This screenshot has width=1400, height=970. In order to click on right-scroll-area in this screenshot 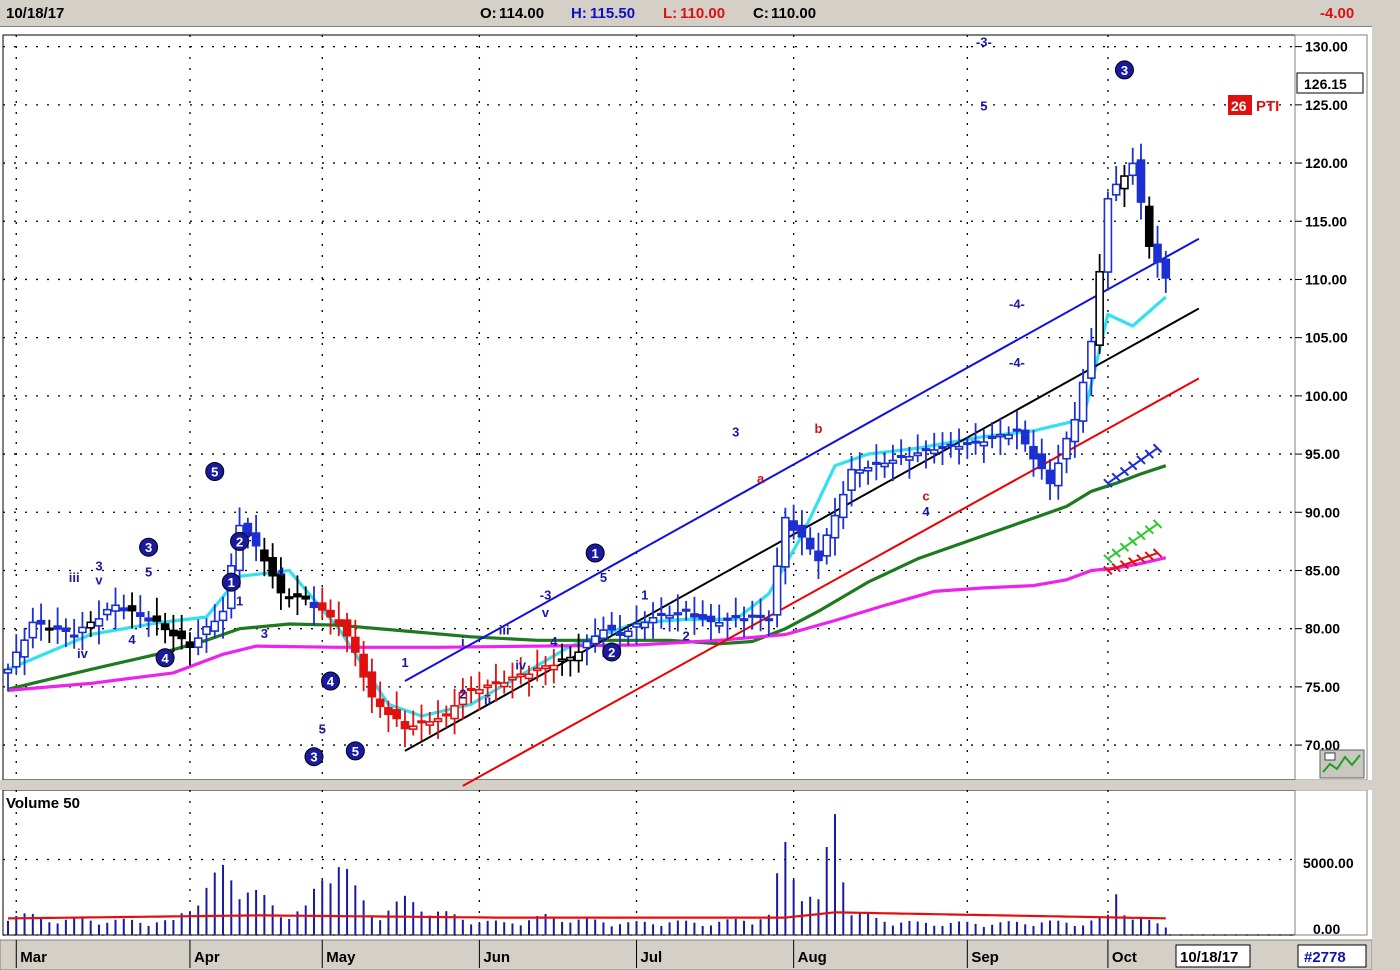, I will do `click(1386, 485)`.